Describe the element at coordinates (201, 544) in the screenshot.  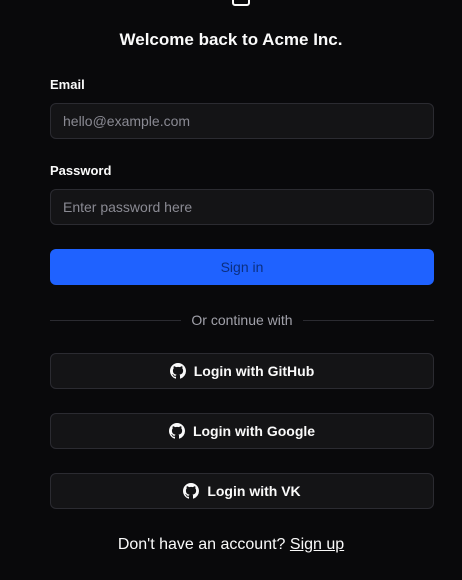
I see `signup-prompt-text: Don't have an account?` at that location.